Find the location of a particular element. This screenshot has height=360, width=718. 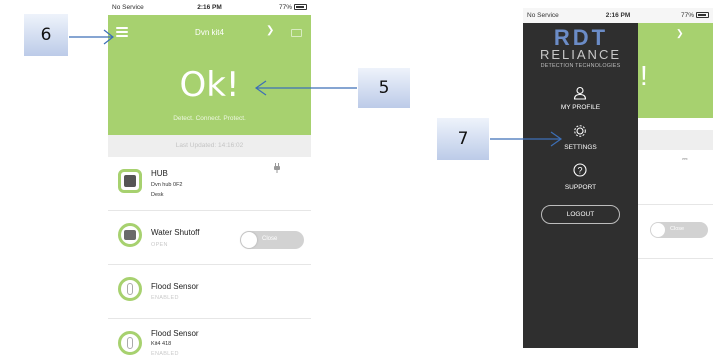

device-name: Water Shutoff is located at coordinates (175, 232).